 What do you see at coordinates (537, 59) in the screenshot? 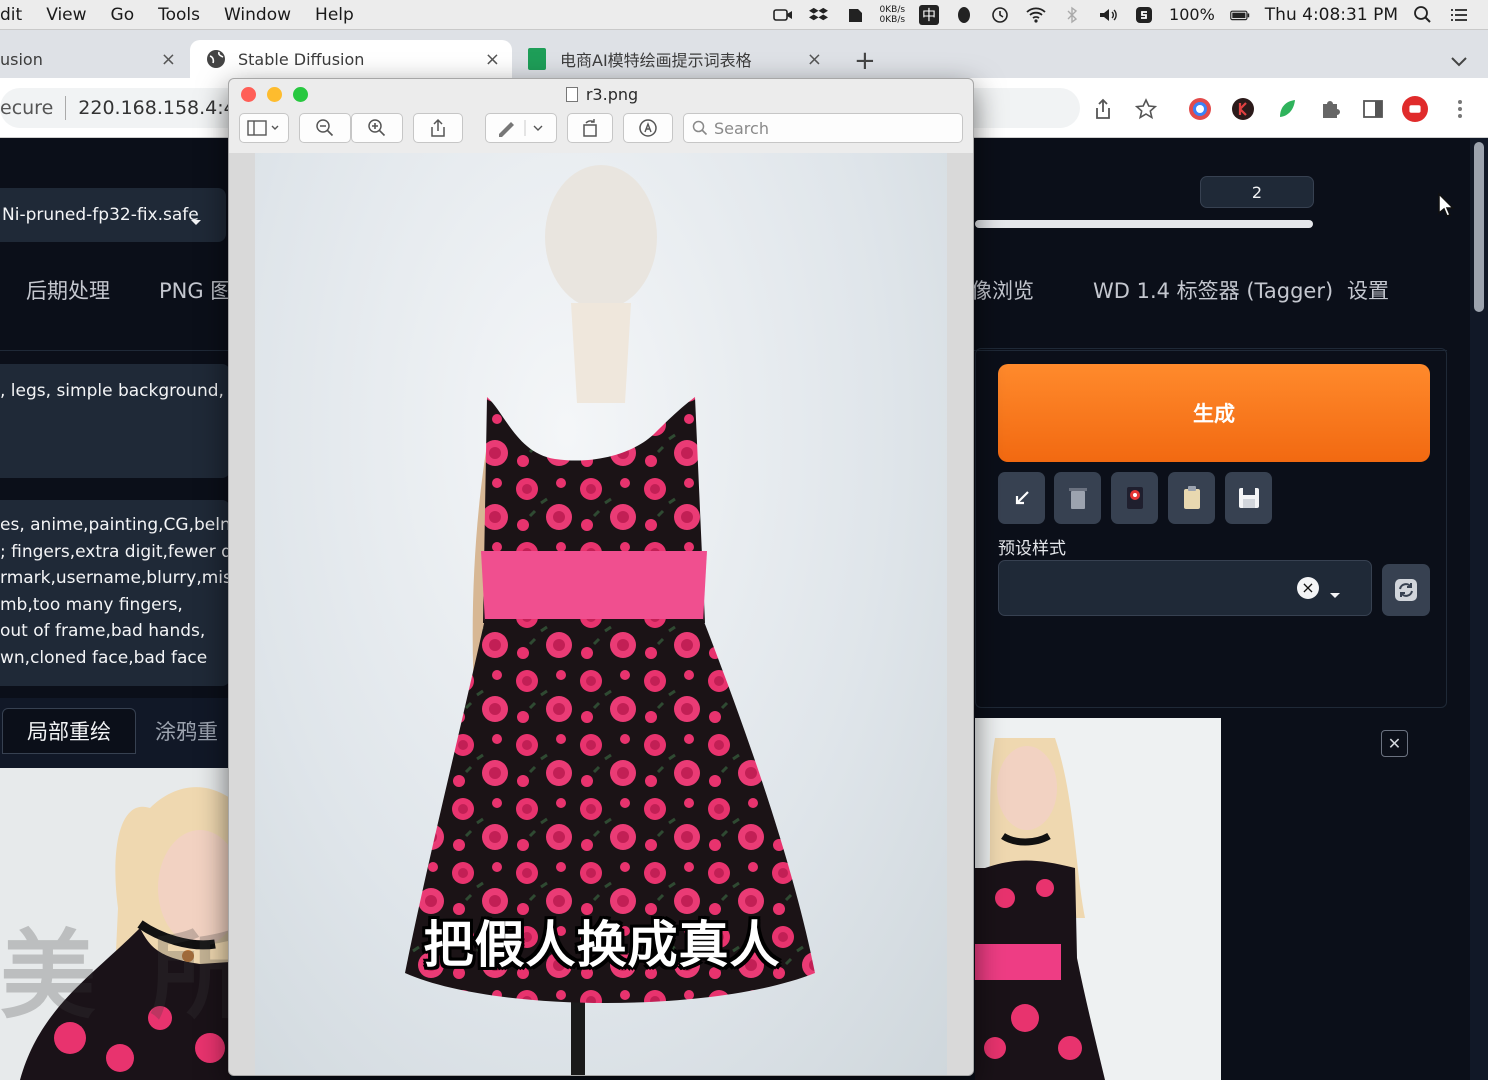
I see `sheets-icon` at bounding box center [537, 59].